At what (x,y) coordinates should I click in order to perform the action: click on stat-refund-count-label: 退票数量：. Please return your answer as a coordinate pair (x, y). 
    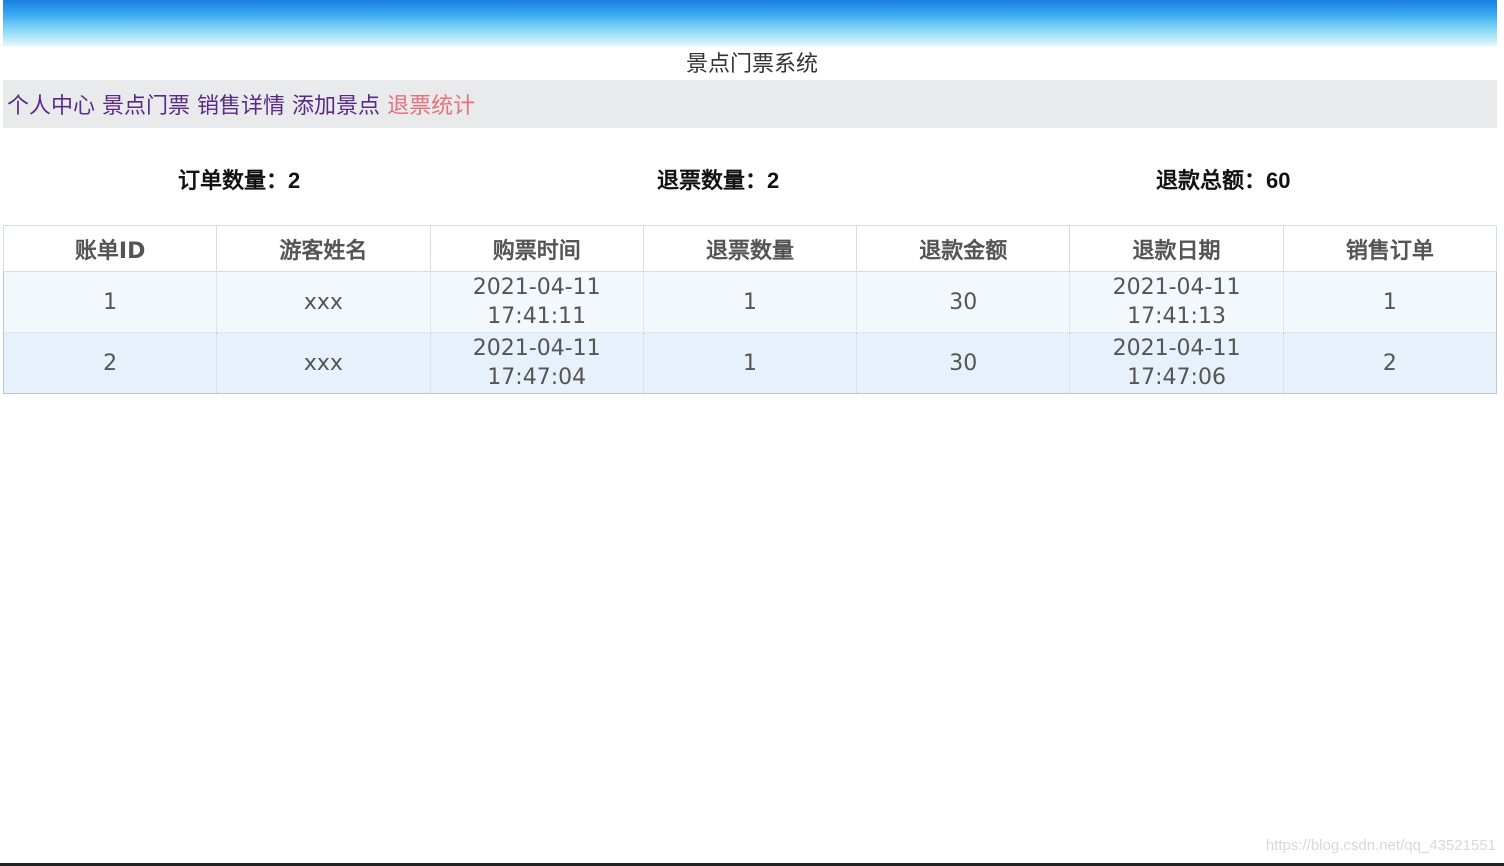
    Looking at the image, I should click on (712, 181).